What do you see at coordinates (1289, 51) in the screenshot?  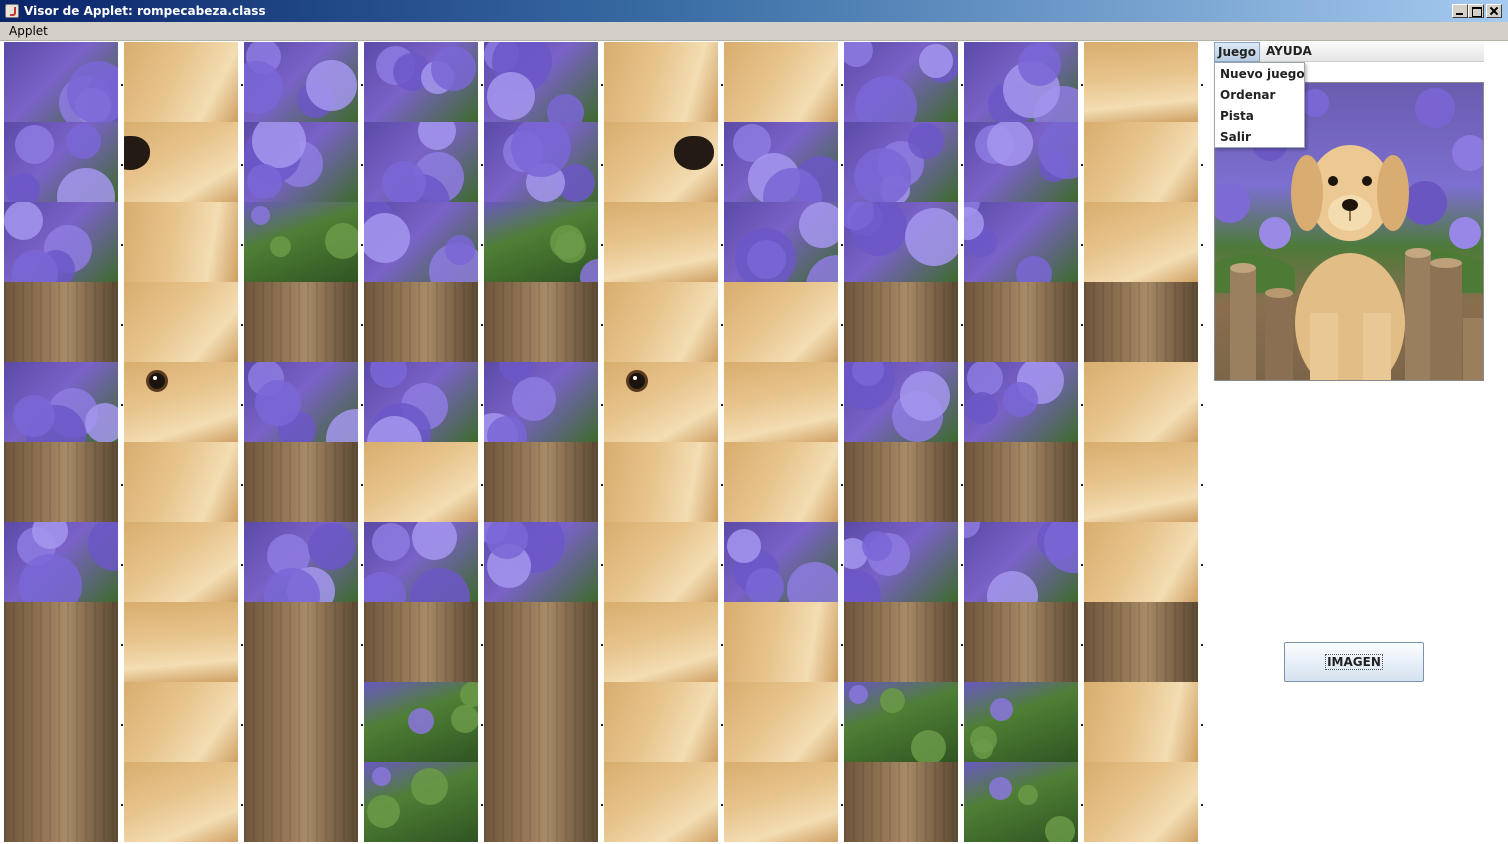 I see `menu-ayuda: AYUDA` at bounding box center [1289, 51].